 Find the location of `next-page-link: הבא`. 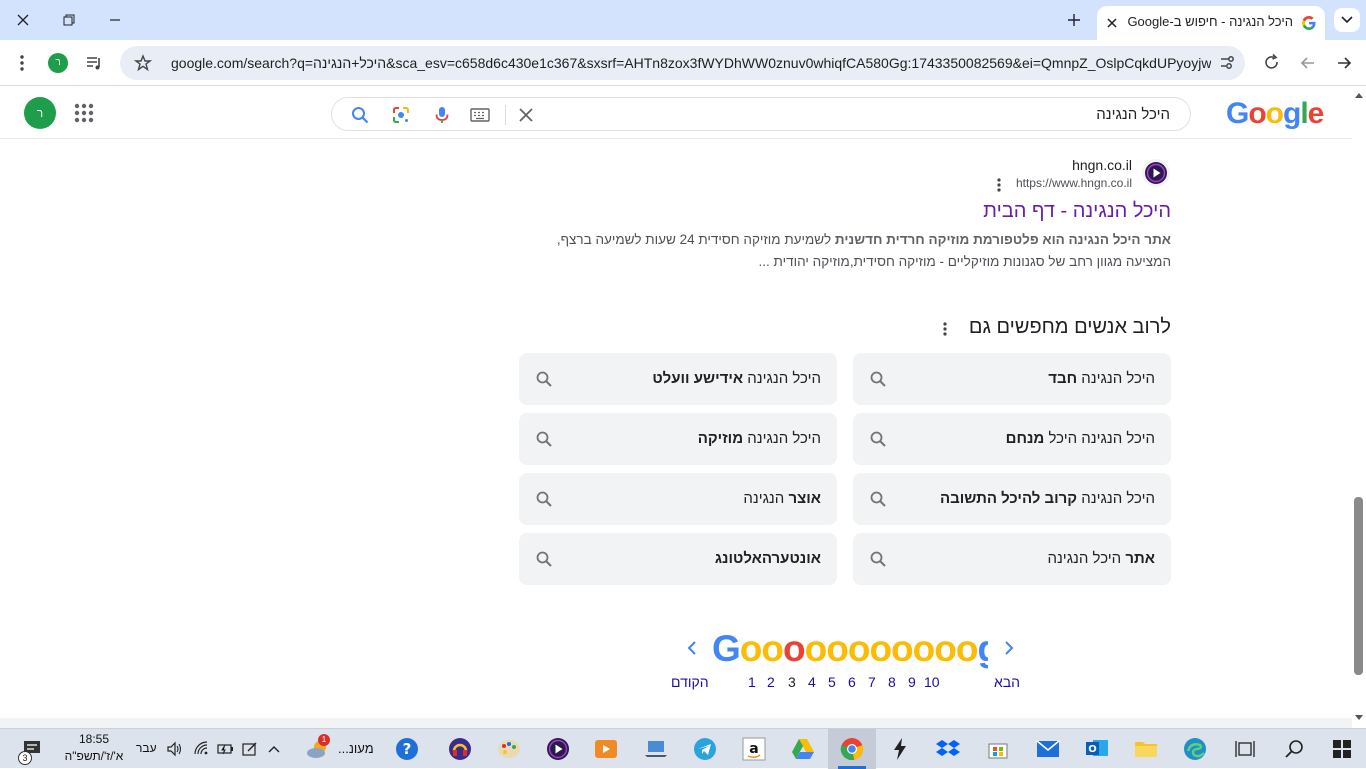

next-page-link: הבא is located at coordinates (1007, 682).